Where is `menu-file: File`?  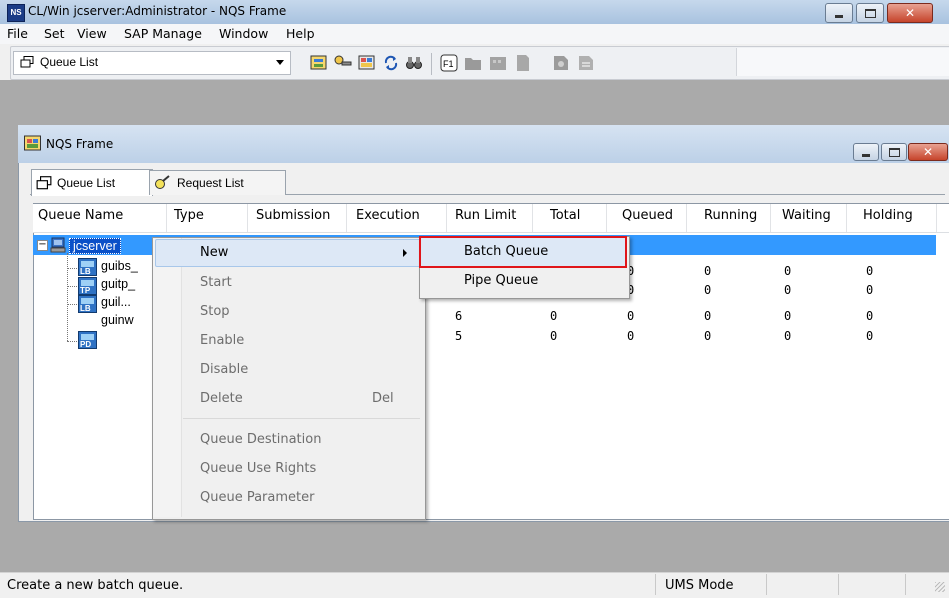
menu-file: File is located at coordinates (17, 33).